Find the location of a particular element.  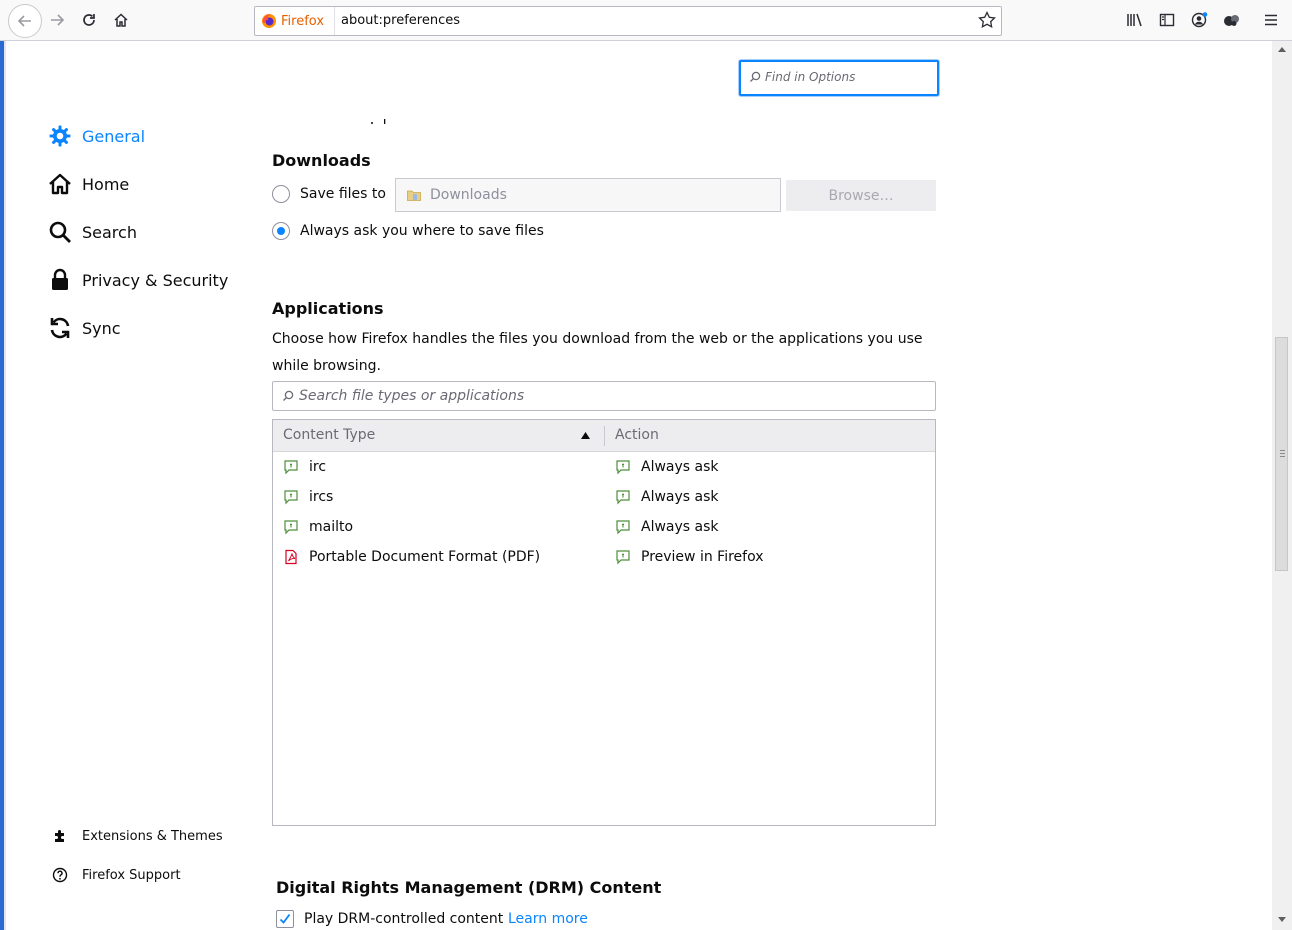

content-type-text: mailto is located at coordinates (331, 527).